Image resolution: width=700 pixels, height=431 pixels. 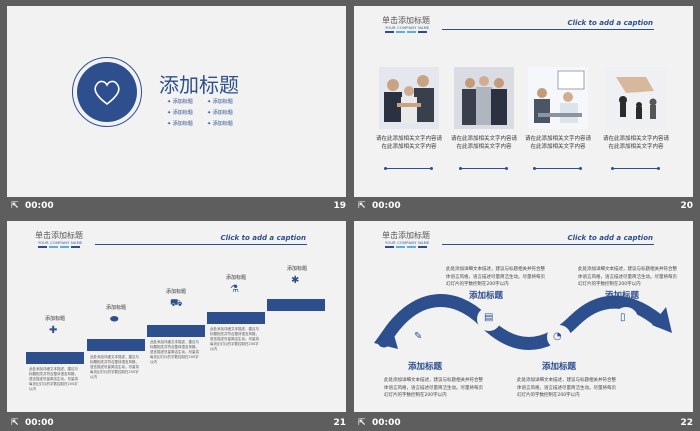 I want to click on photo-business-team, so click(x=484, y=98).